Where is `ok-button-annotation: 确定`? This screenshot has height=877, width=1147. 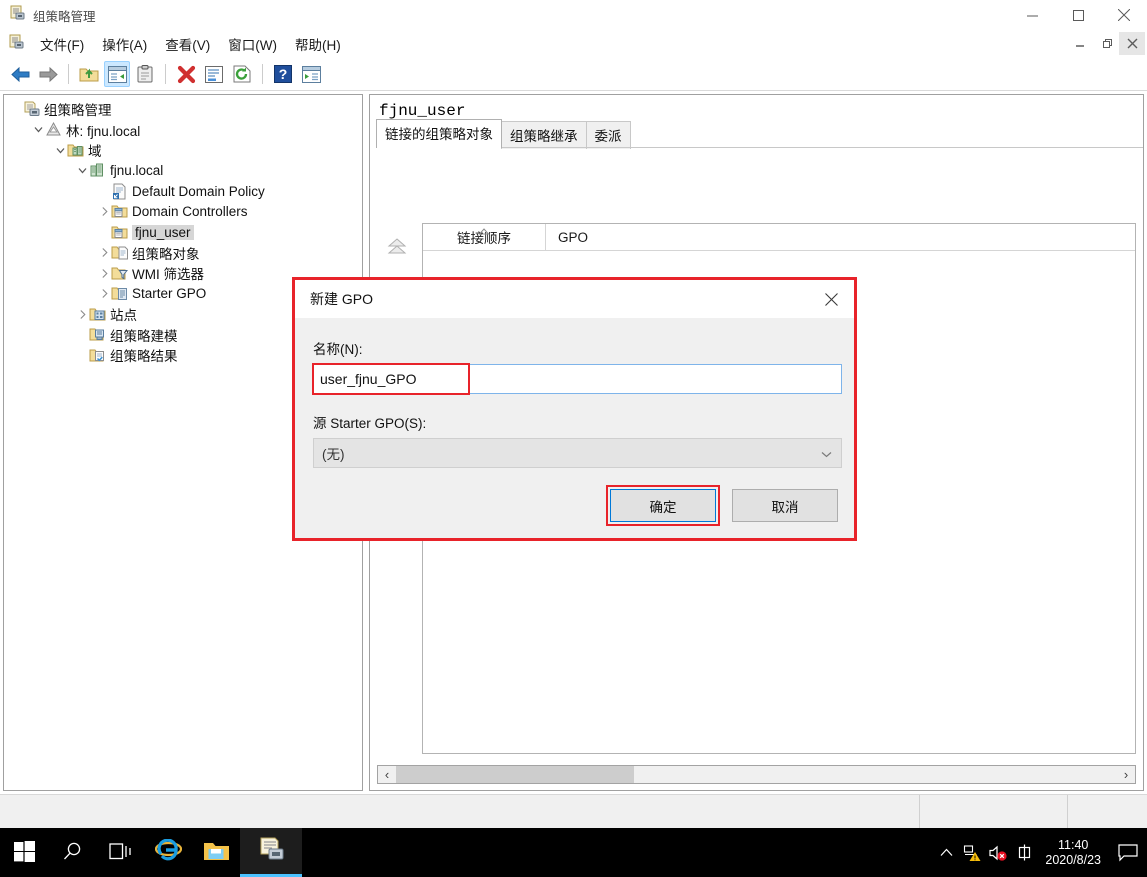 ok-button-annotation: 确定 is located at coordinates (663, 505).